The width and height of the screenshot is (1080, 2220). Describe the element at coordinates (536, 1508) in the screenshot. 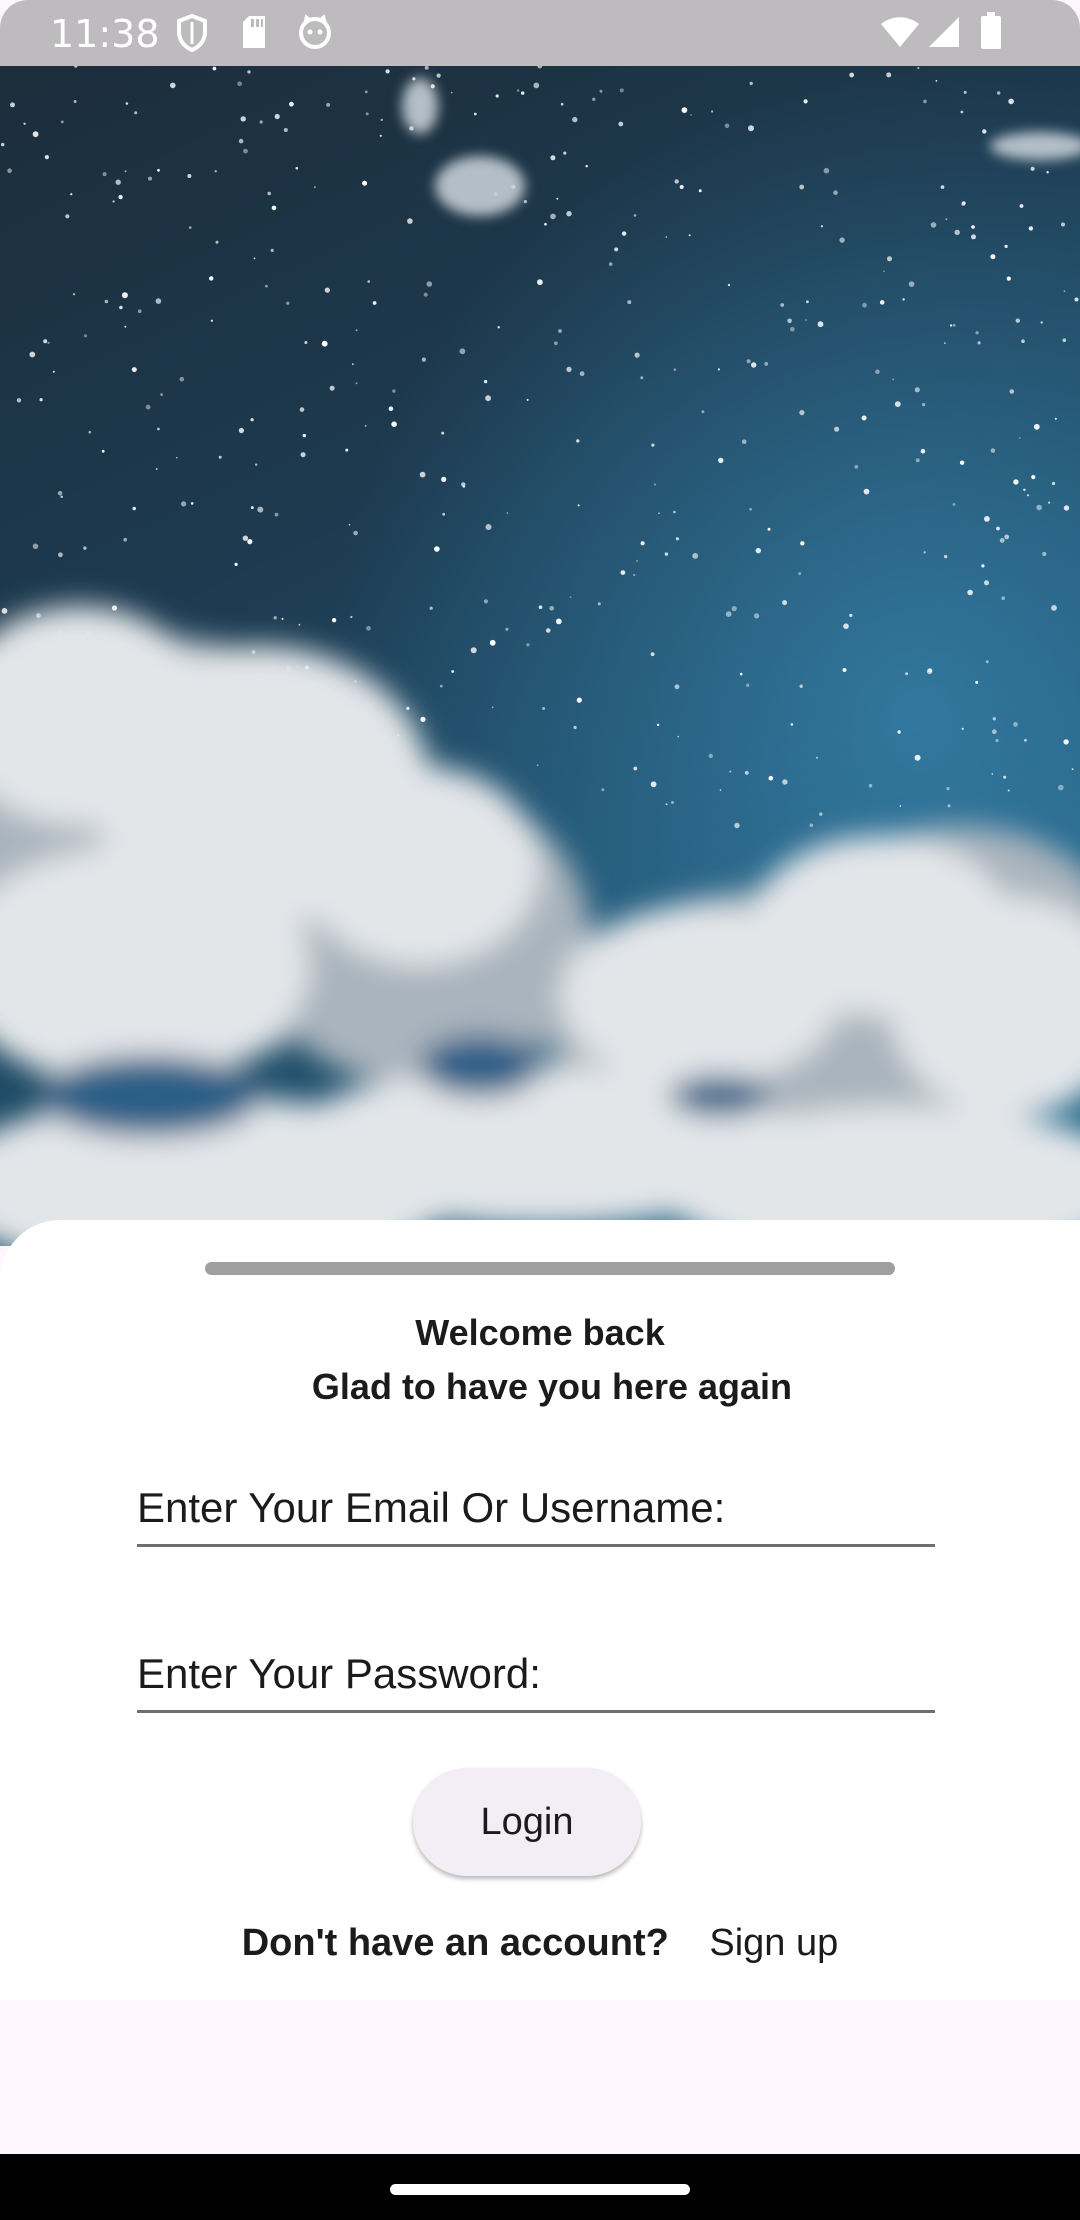

I see `email-input` at that location.